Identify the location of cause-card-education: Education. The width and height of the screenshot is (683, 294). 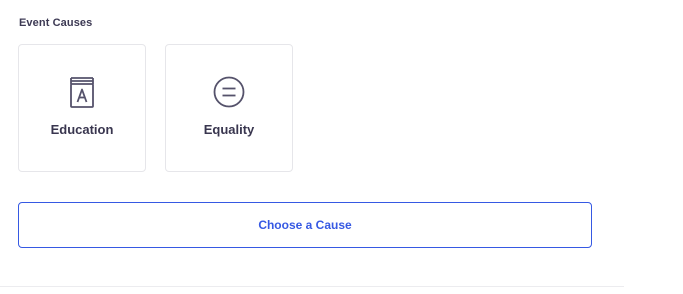
(82, 108).